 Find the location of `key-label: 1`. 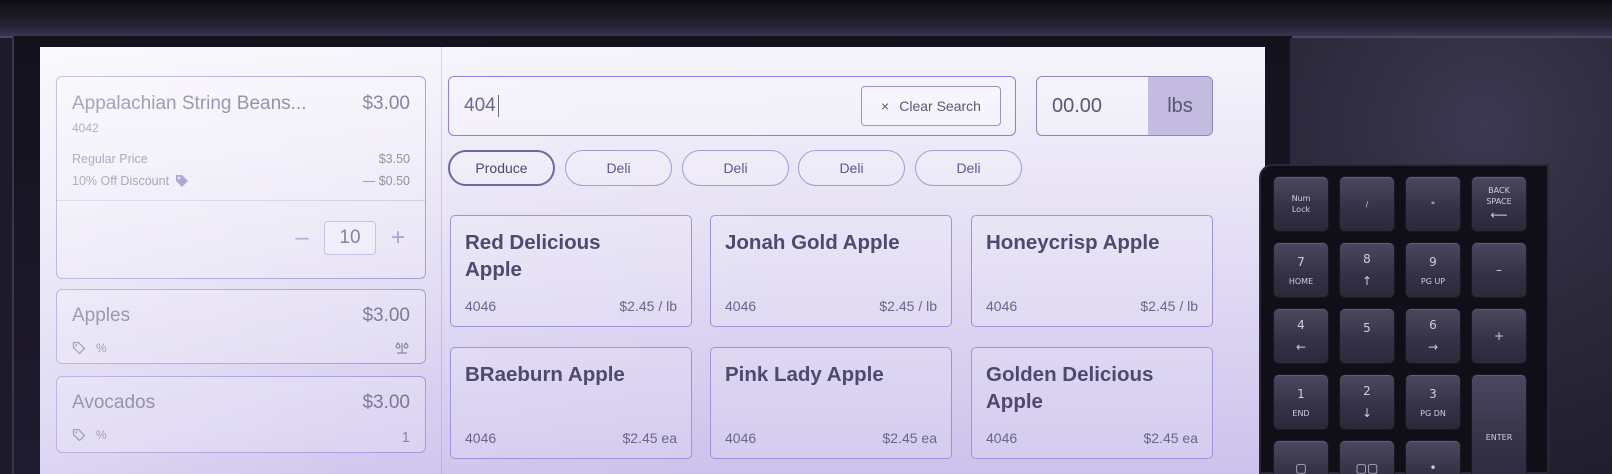

key-label: 1 is located at coordinates (1301, 393).